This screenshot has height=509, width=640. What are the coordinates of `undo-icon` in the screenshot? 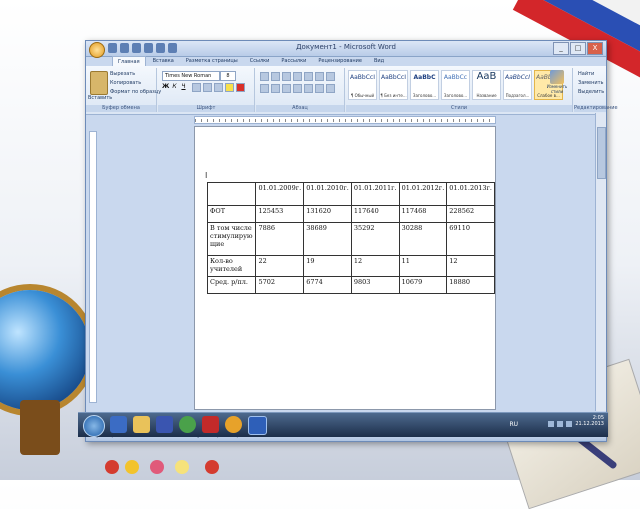 It's located at (124, 48).